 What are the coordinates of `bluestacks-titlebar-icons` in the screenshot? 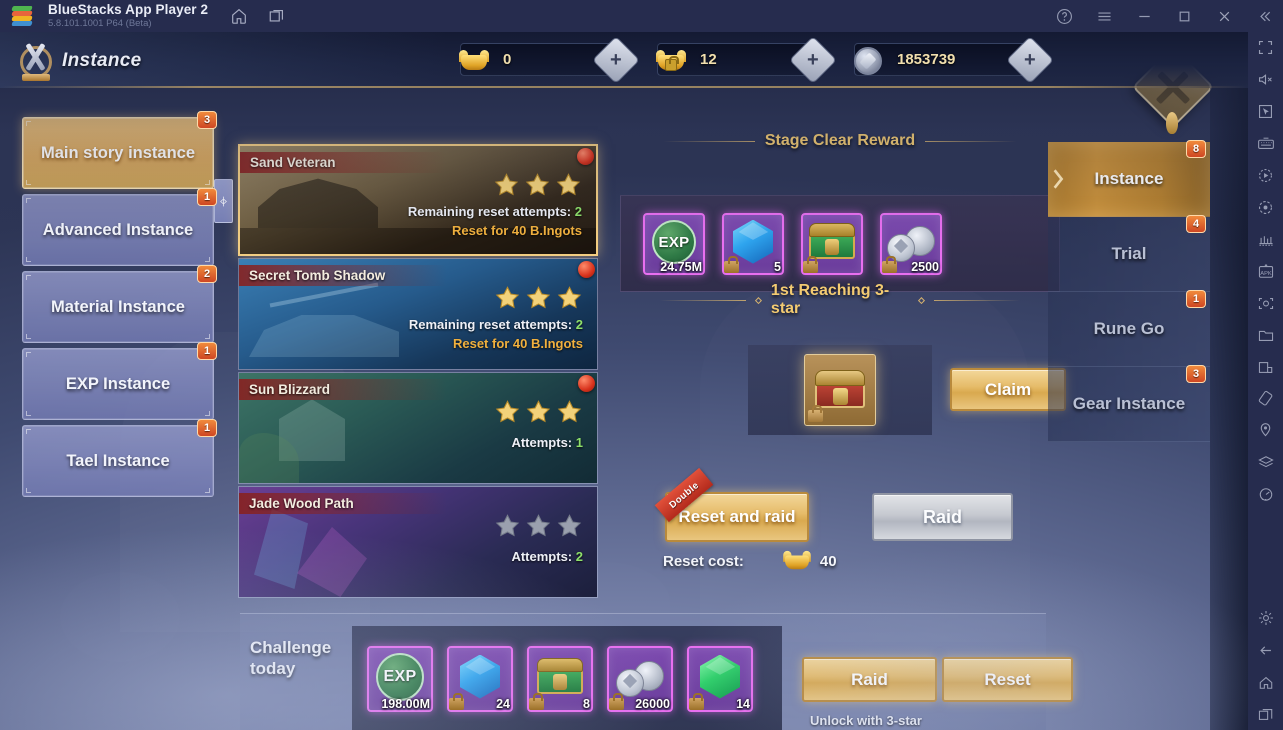 It's located at (258, 16).